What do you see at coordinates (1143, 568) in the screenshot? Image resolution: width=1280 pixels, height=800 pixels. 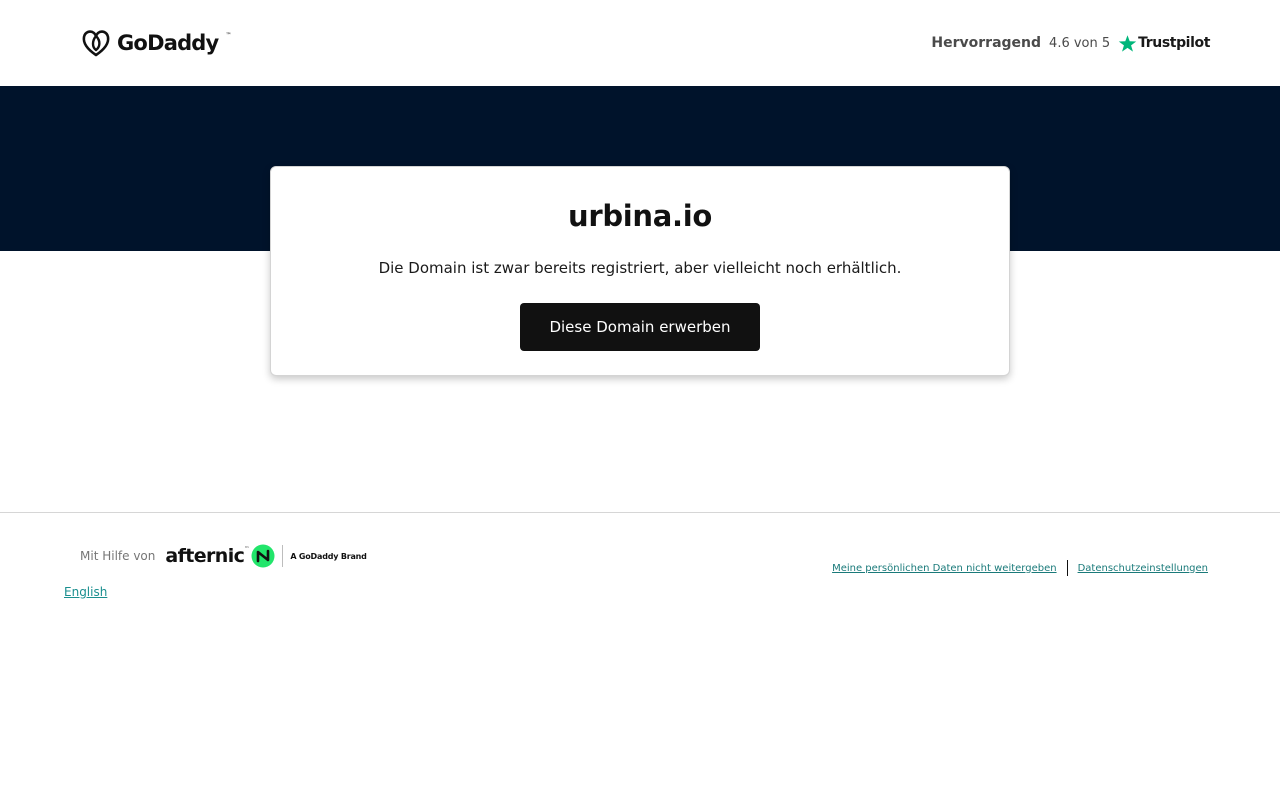 I see `privacy-settings-link: Datenschutzeinstellungen` at bounding box center [1143, 568].